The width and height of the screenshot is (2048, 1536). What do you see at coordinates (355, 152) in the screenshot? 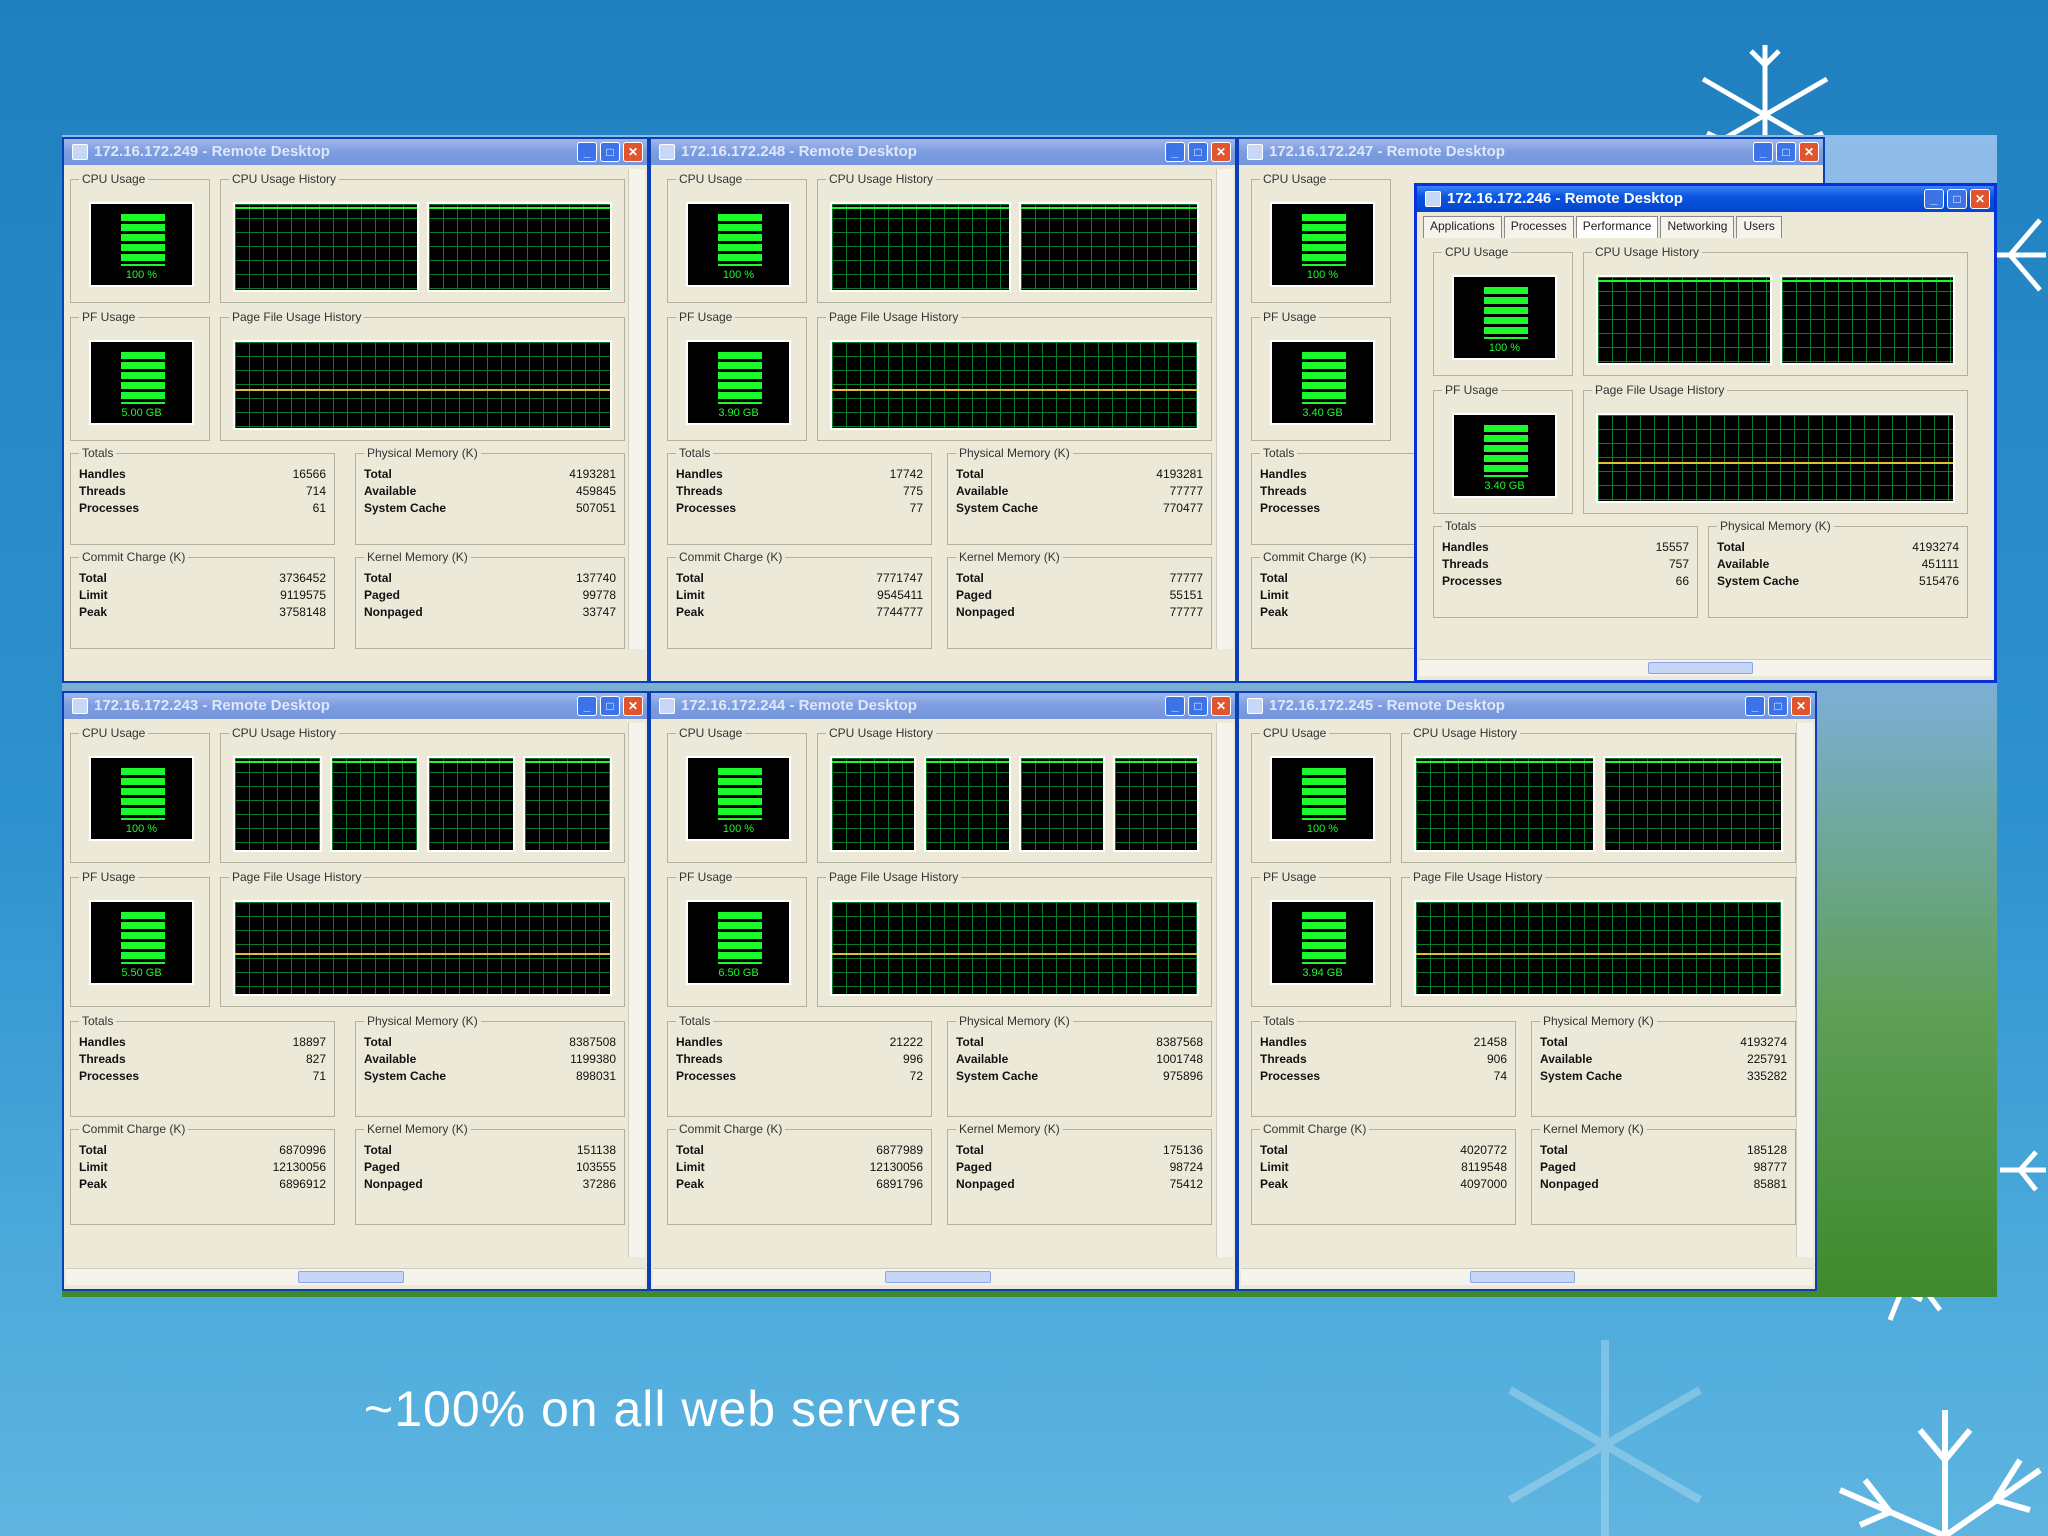
I see `window-titlebar: 172.16.172.249 - Remote Desktop _ □ ✕` at bounding box center [355, 152].